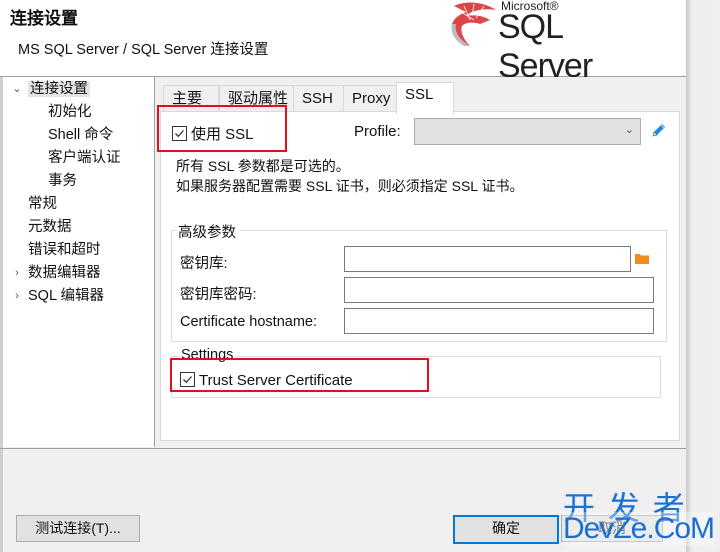 Image resolution: width=720 pixels, height=552 pixels. I want to click on tree-item-connection-settings: ⌄ 连接设置, so click(51, 89).